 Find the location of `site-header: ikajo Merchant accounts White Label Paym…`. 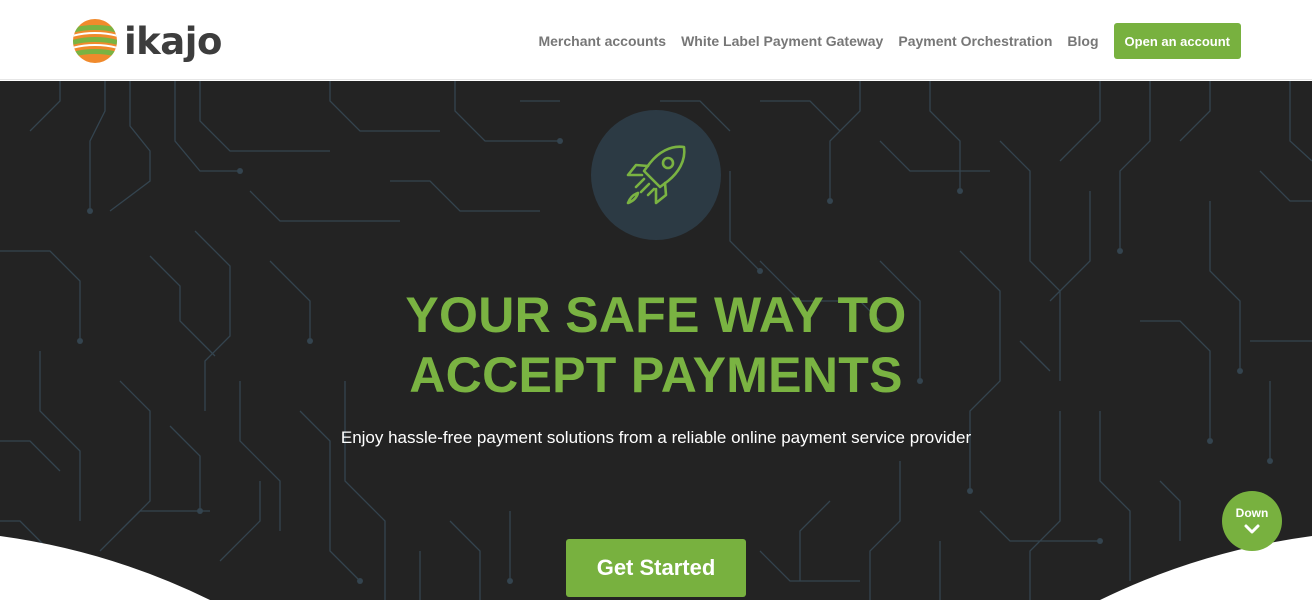

site-header: ikajo Merchant accounts White Label Paym… is located at coordinates (656, 40).